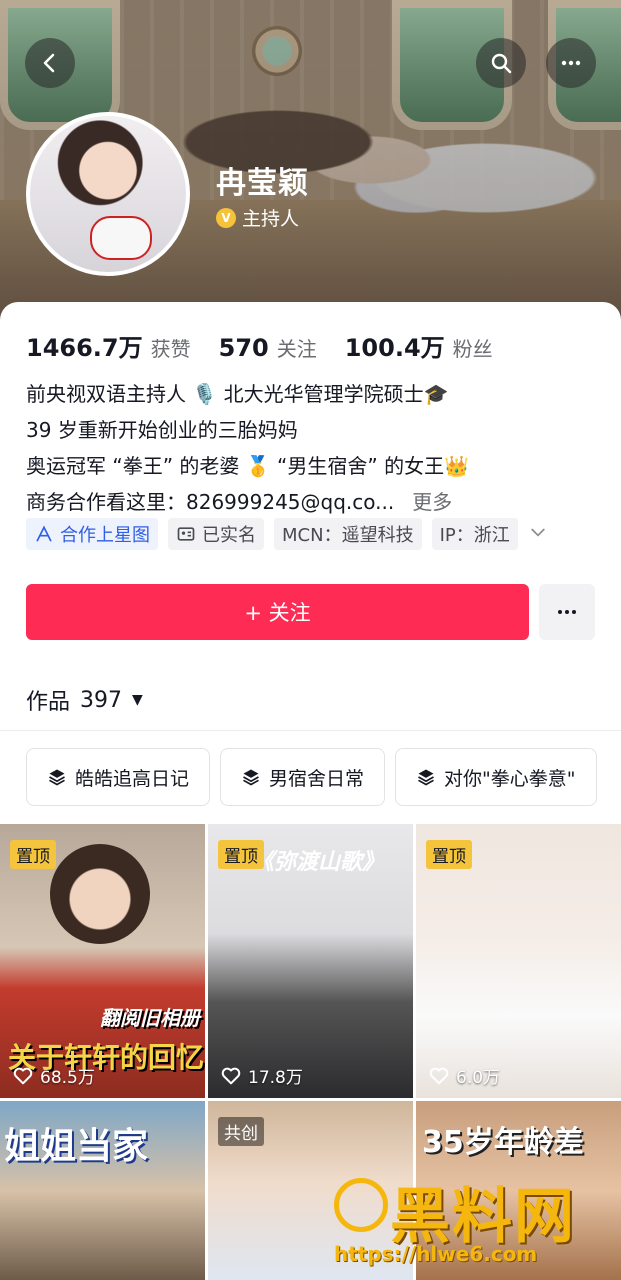 This screenshot has width=621, height=1280. I want to click on tag-mcn-label: MCN：遥望科技, so click(348, 535).